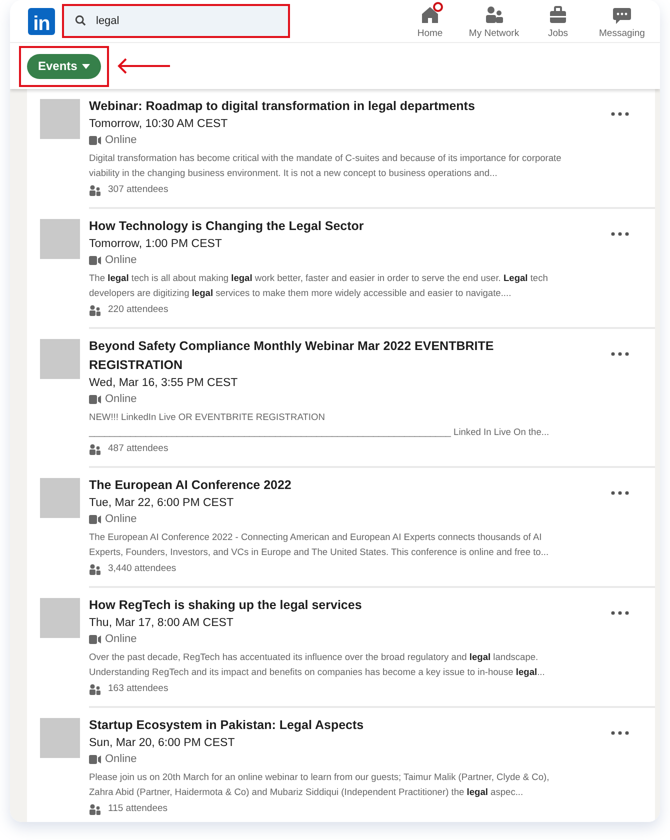 The image size is (670, 840). What do you see at coordinates (226, 226) in the screenshot?
I see `event-title: How Technology is Changing the Legal Sector` at bounding box center [226, 226].